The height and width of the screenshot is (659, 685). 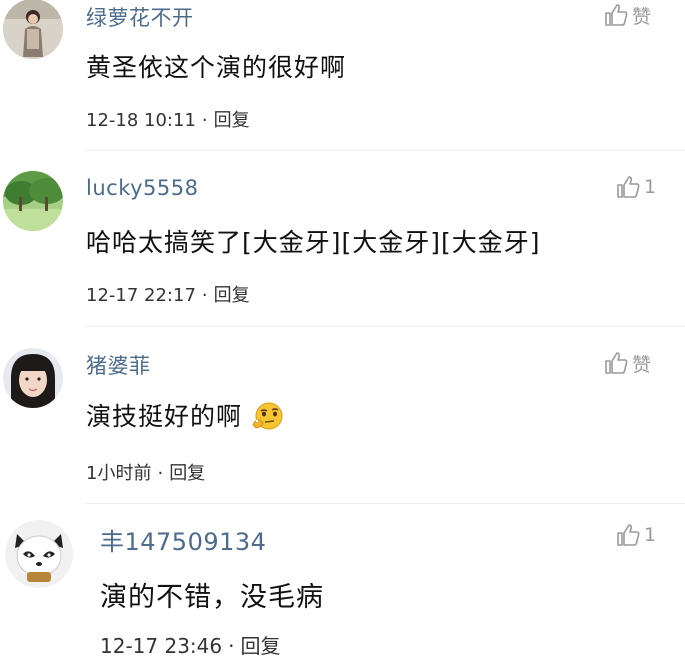 I want to click on comment-username: 猪婆菲, so click(x=118, y=365).